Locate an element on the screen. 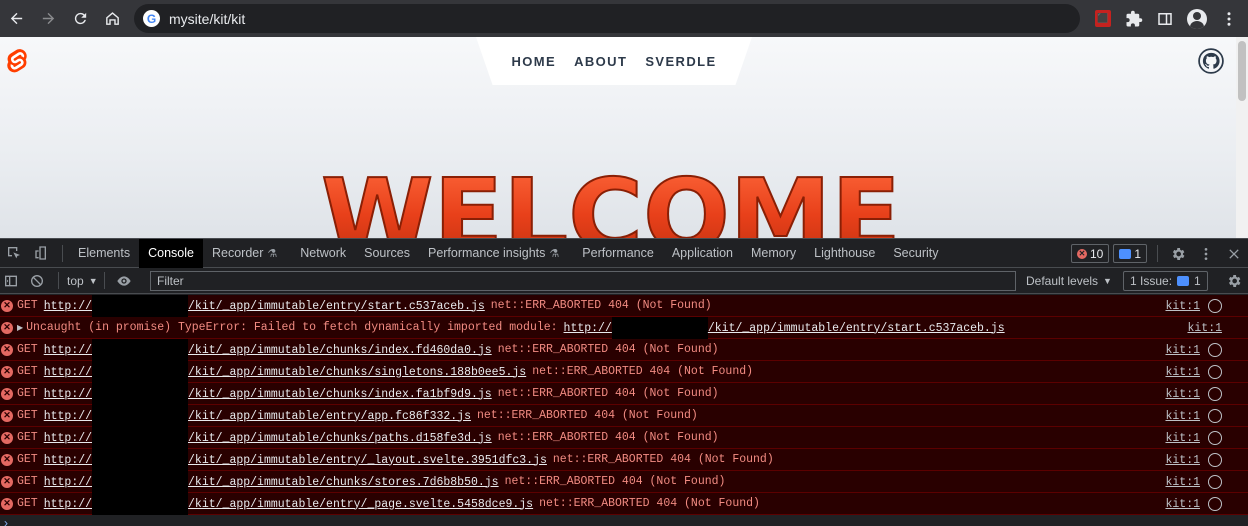 This screenshot has height=526, width=1248. filter-input is located at coordinates (583, 281).